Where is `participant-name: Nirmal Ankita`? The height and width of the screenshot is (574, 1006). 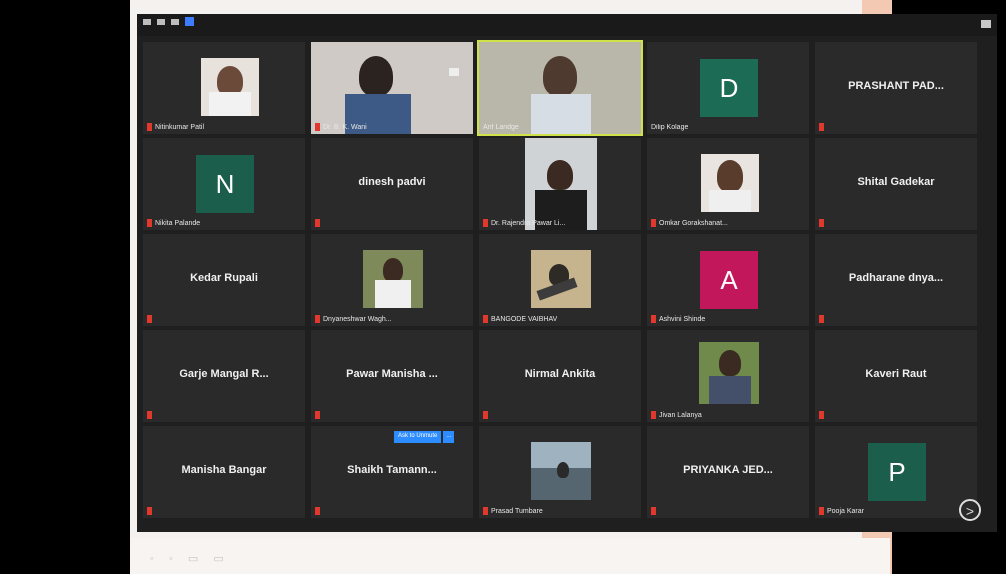
participant-name: Nirmal Ankita is located at coordinates (560, 374).